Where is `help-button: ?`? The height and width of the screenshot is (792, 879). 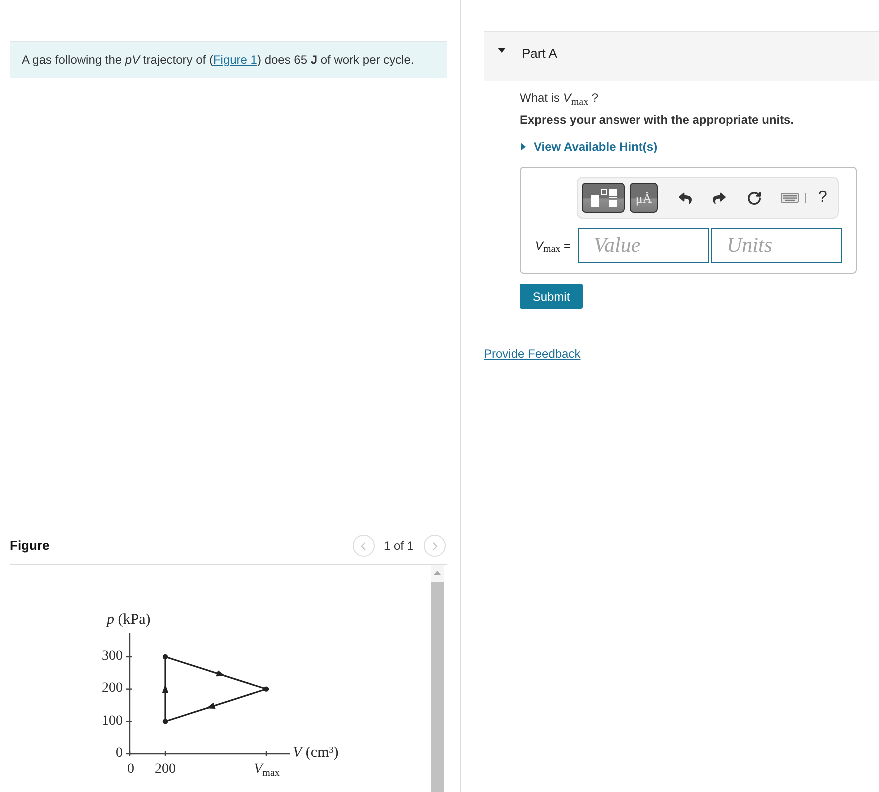
help-button: ? is located at coordinates (823, 198).